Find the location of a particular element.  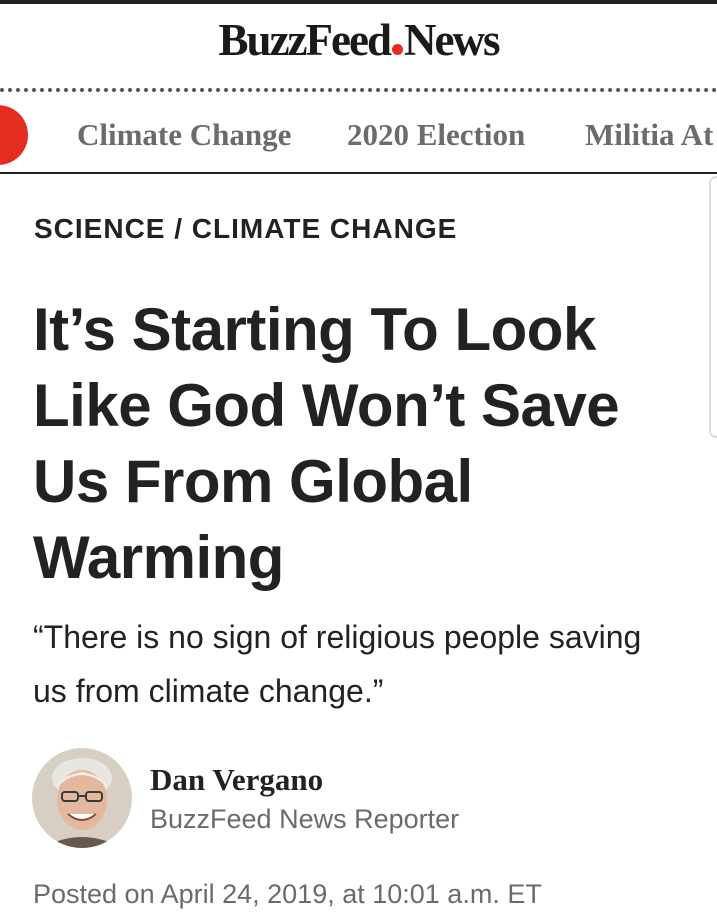

site-logo: BuzzFeed News is located at coordinates (358, 40).